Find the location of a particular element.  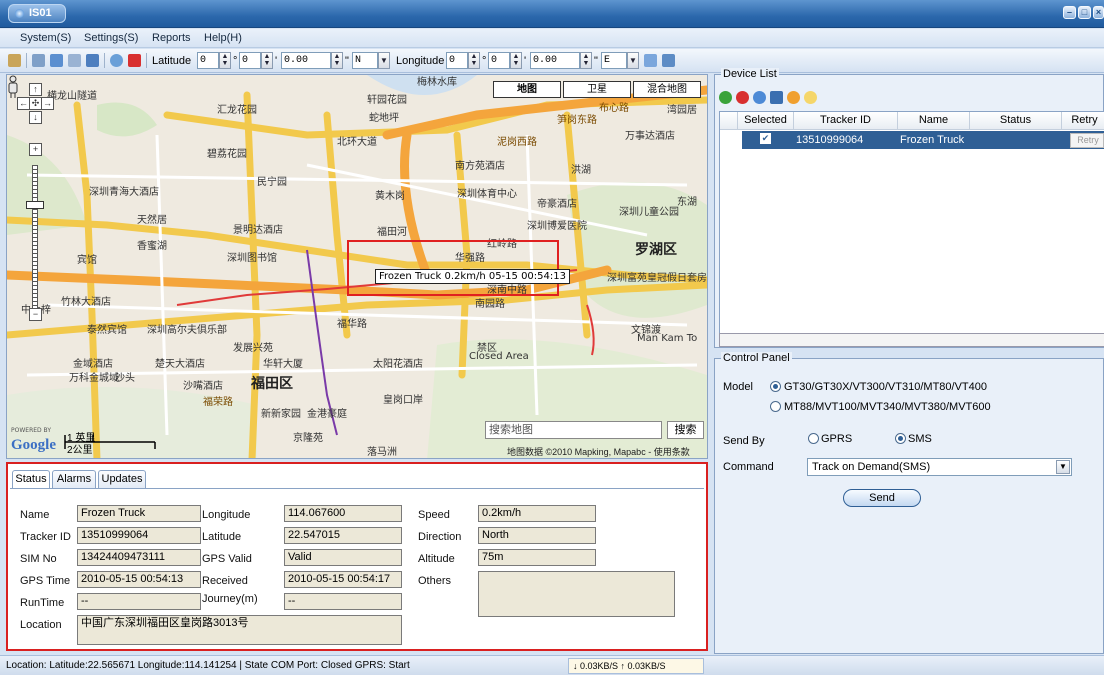

device-list-title: Device List is located at coordinates (750, 74).